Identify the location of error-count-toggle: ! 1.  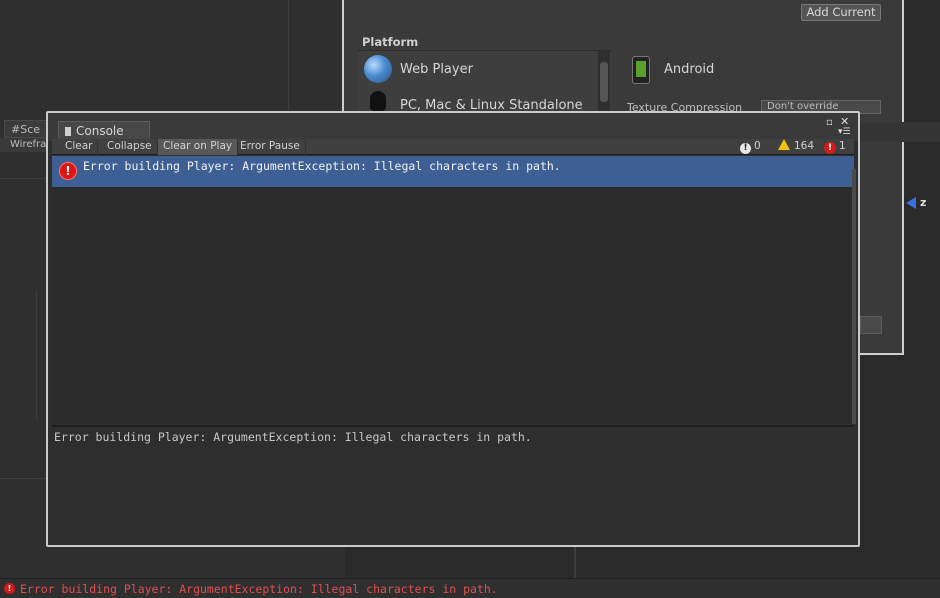
(835, 147).